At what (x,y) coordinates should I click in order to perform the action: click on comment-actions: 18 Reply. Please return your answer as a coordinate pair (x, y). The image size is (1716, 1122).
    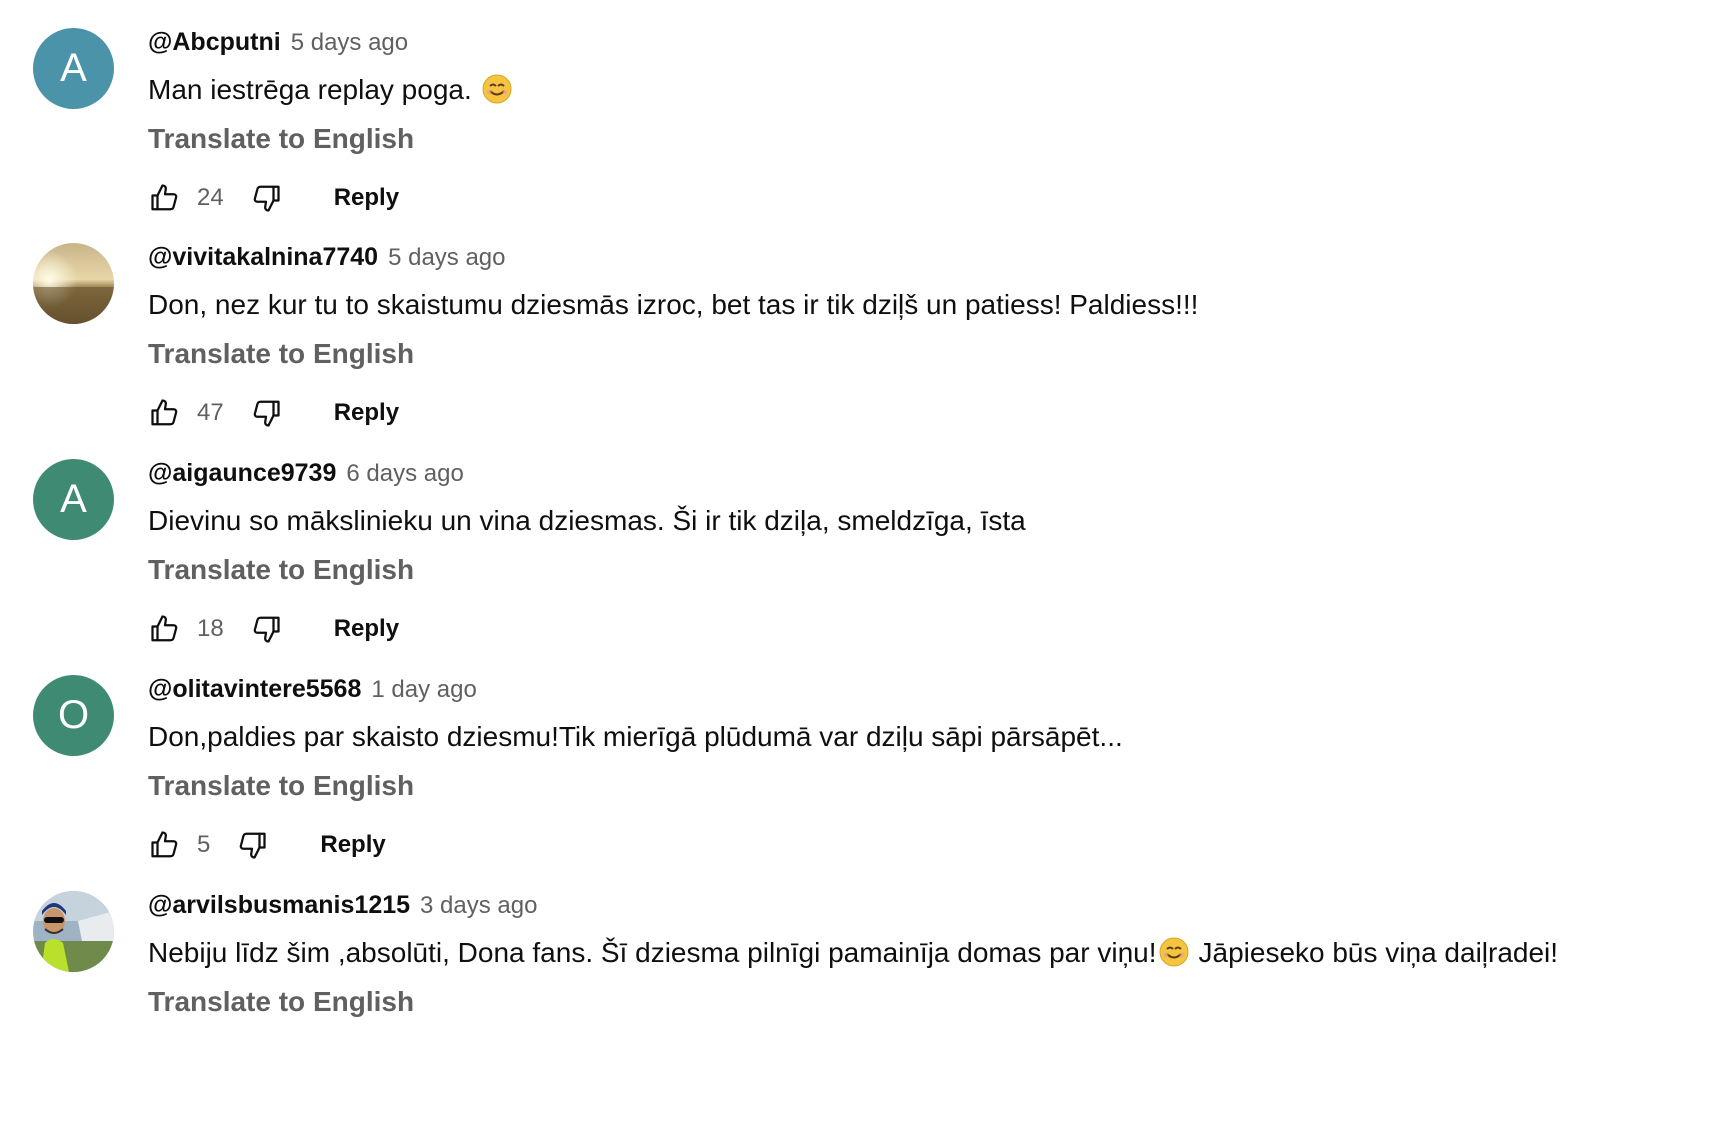
    Looking at the image, I should click on (272, 629).